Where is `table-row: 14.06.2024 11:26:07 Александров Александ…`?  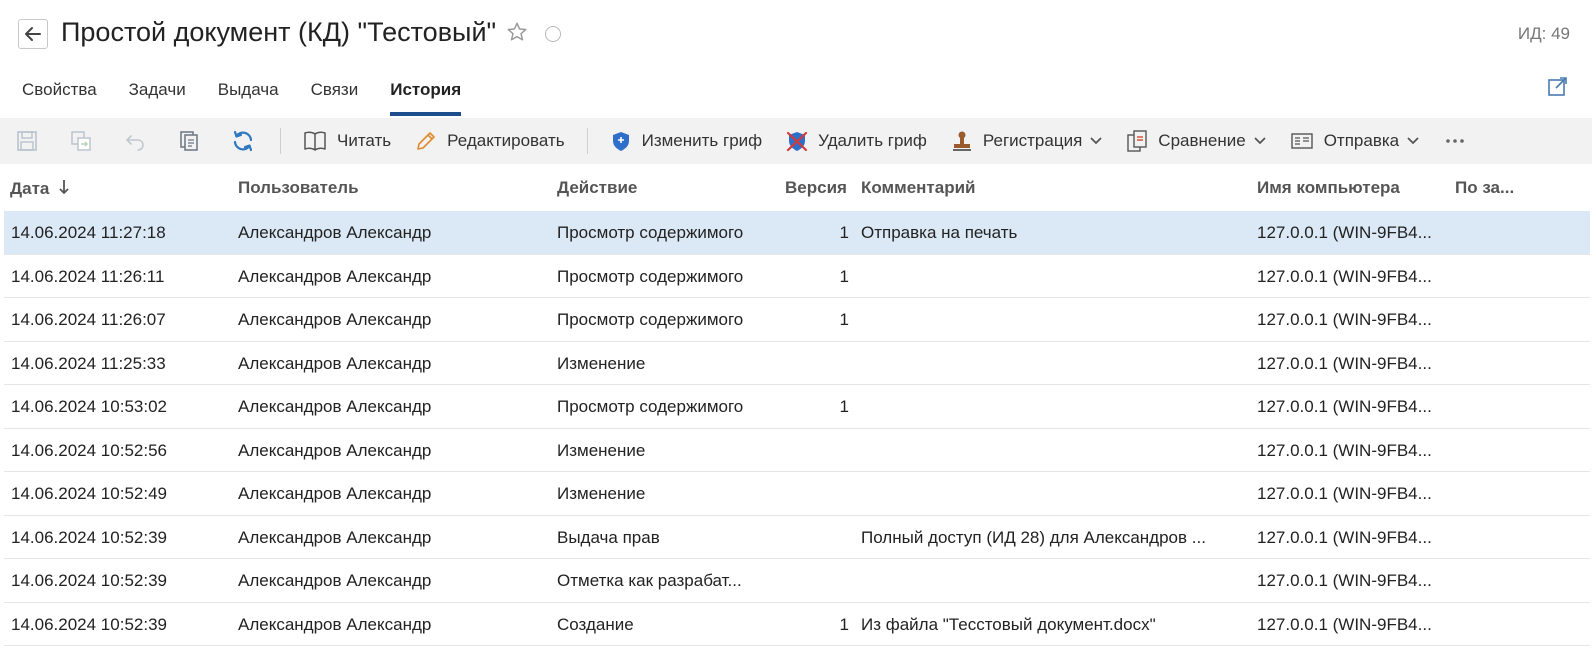 table-row: 14.06.2024 11:26:07 Александров Александ… is located at coordinates (797, 320).